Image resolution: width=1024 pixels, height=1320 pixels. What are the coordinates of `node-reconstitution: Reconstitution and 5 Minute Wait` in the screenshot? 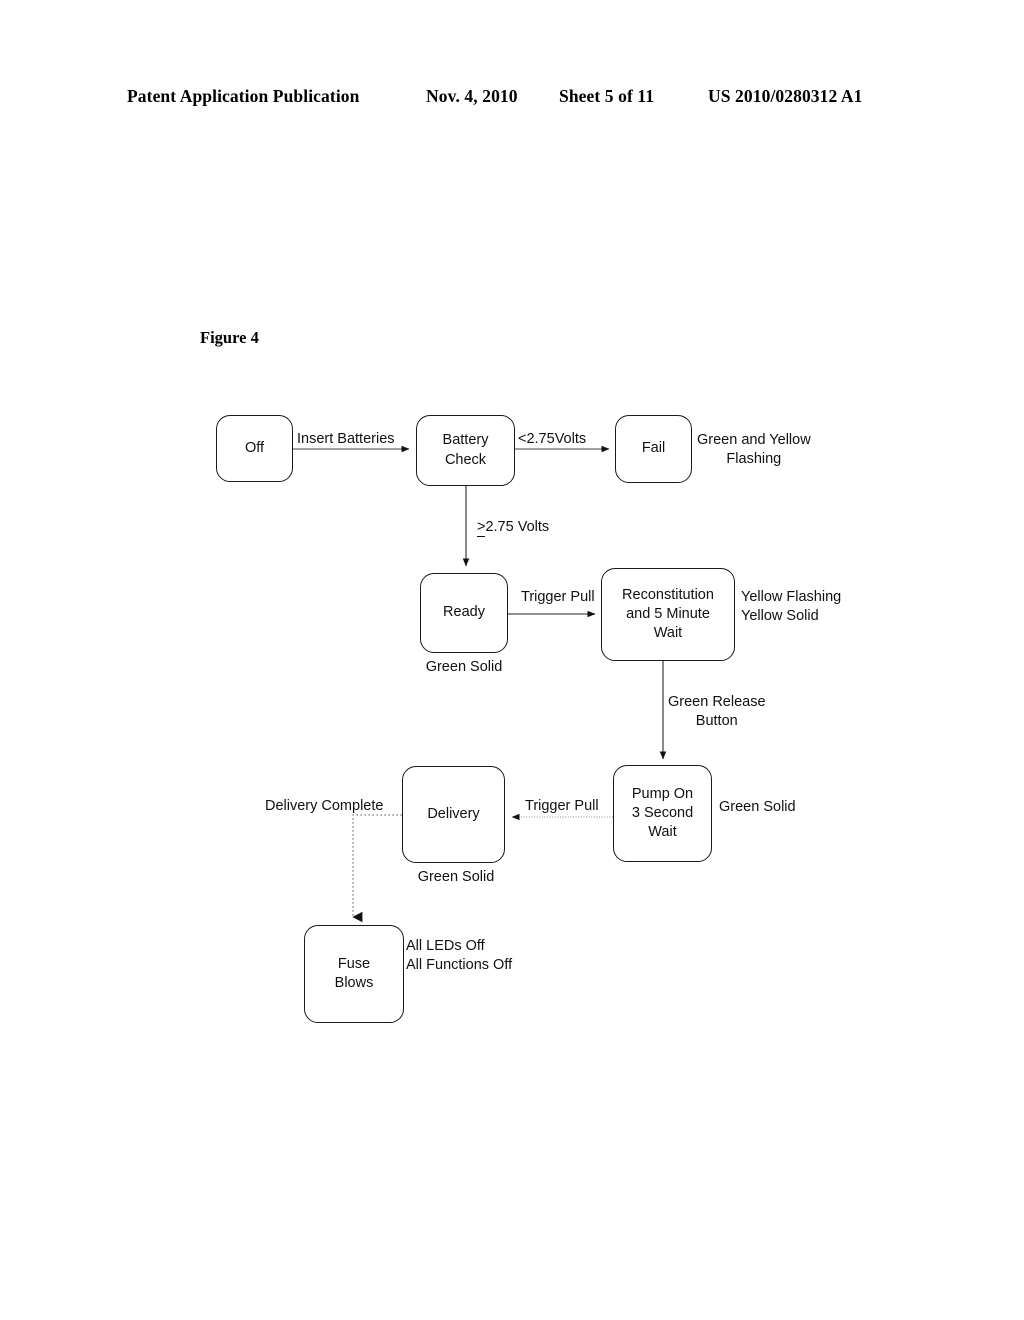 It's located at (668, 614).